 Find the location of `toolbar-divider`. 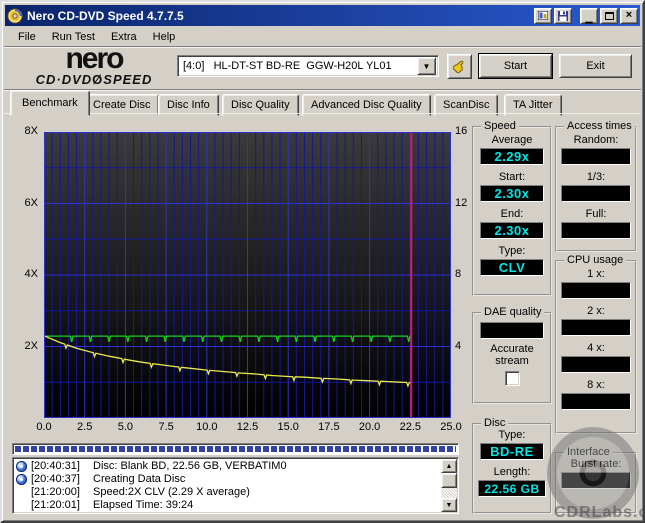

toolbar-divider is located at coordinates (322, 90).